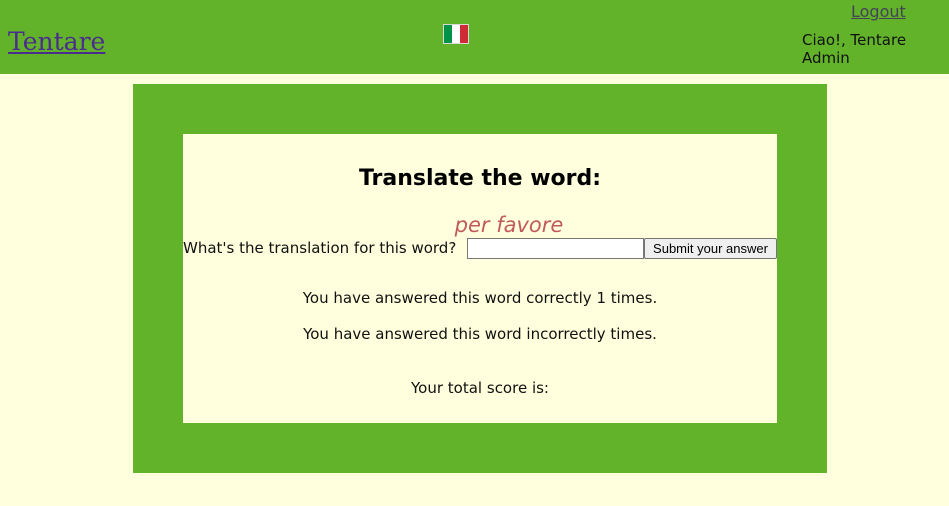 The height and width of the screenshot is (506, 949). I want to click on target-word: per favore, so click(509, 225).